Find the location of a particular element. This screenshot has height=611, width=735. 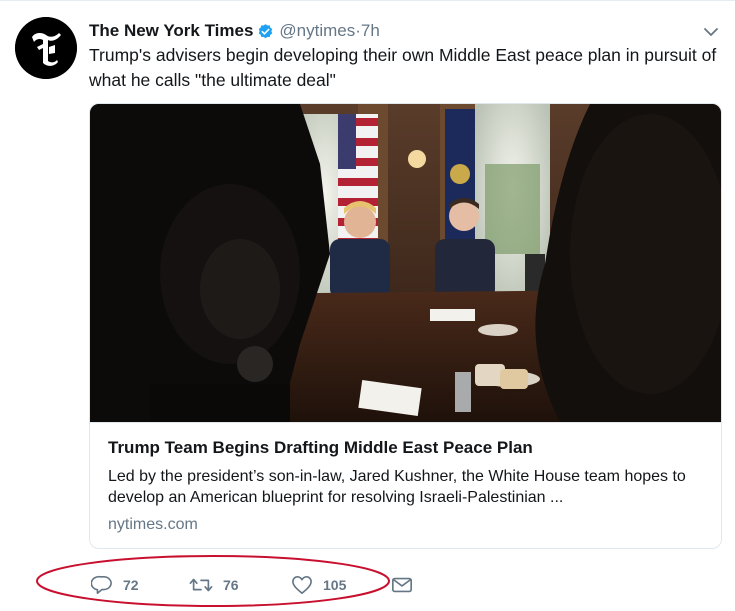

tweet-header: The New York Times @nytimes ·7h is located at coordinates (234, 31).